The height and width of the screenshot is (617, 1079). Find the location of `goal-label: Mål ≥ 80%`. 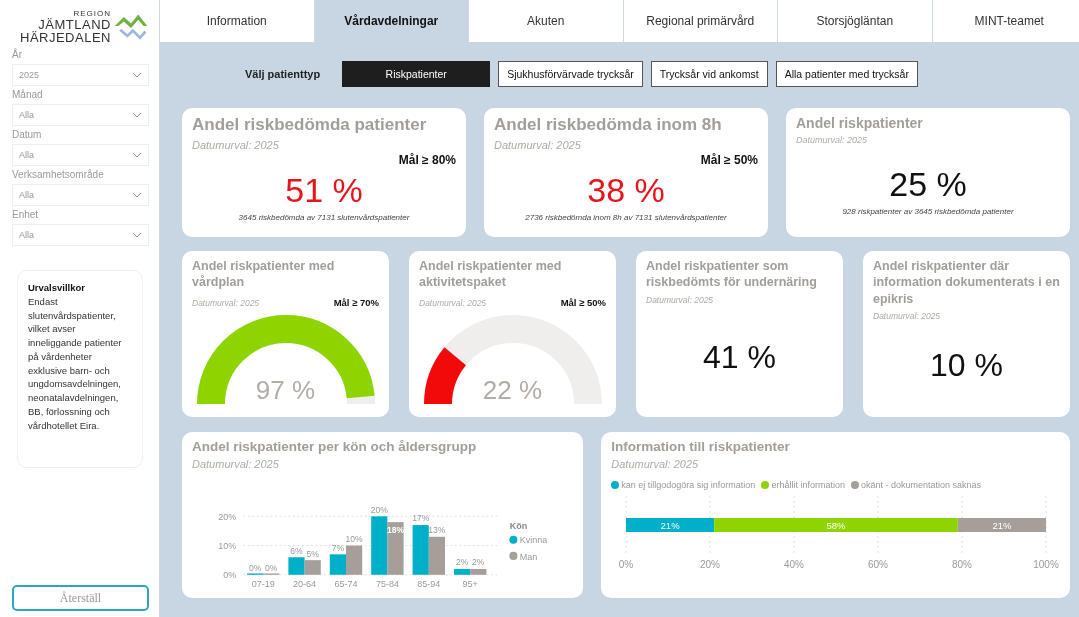

goal-label: Mål ≥ 80% is located at coordinates (427, 161).